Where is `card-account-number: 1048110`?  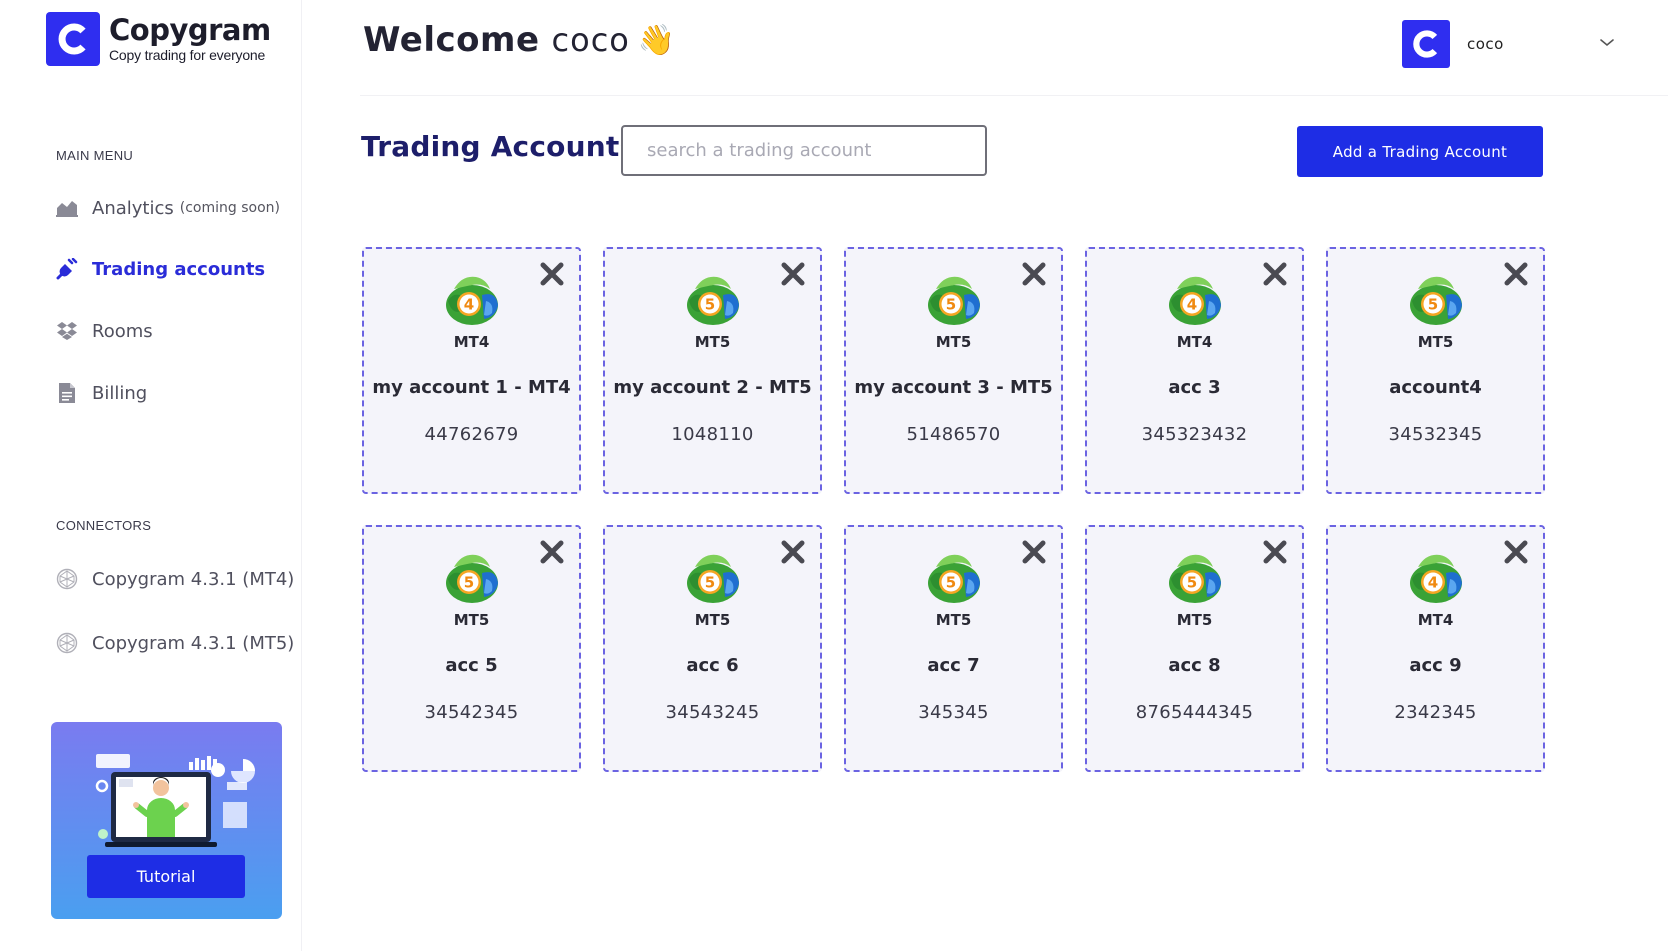
card-account-number: 1048110 is located at coordinates (712, 434).